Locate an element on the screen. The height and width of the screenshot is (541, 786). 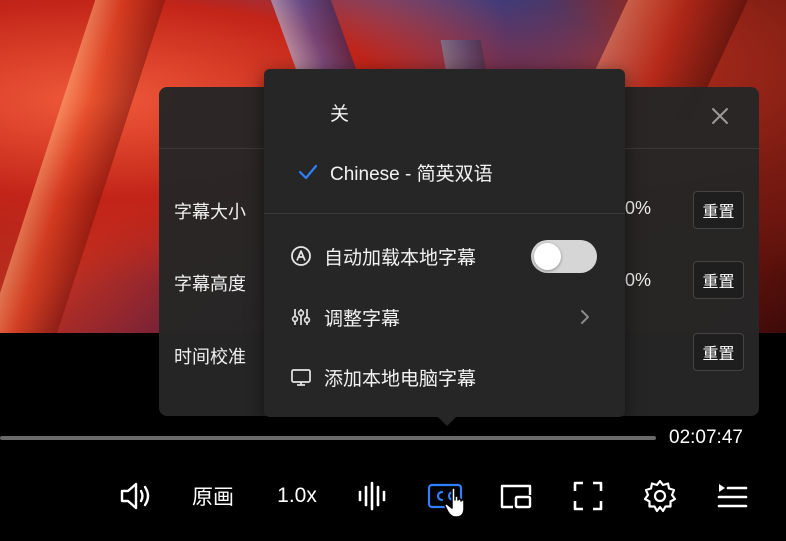
audio-waveform-icon is located at coordinates (372, 496).